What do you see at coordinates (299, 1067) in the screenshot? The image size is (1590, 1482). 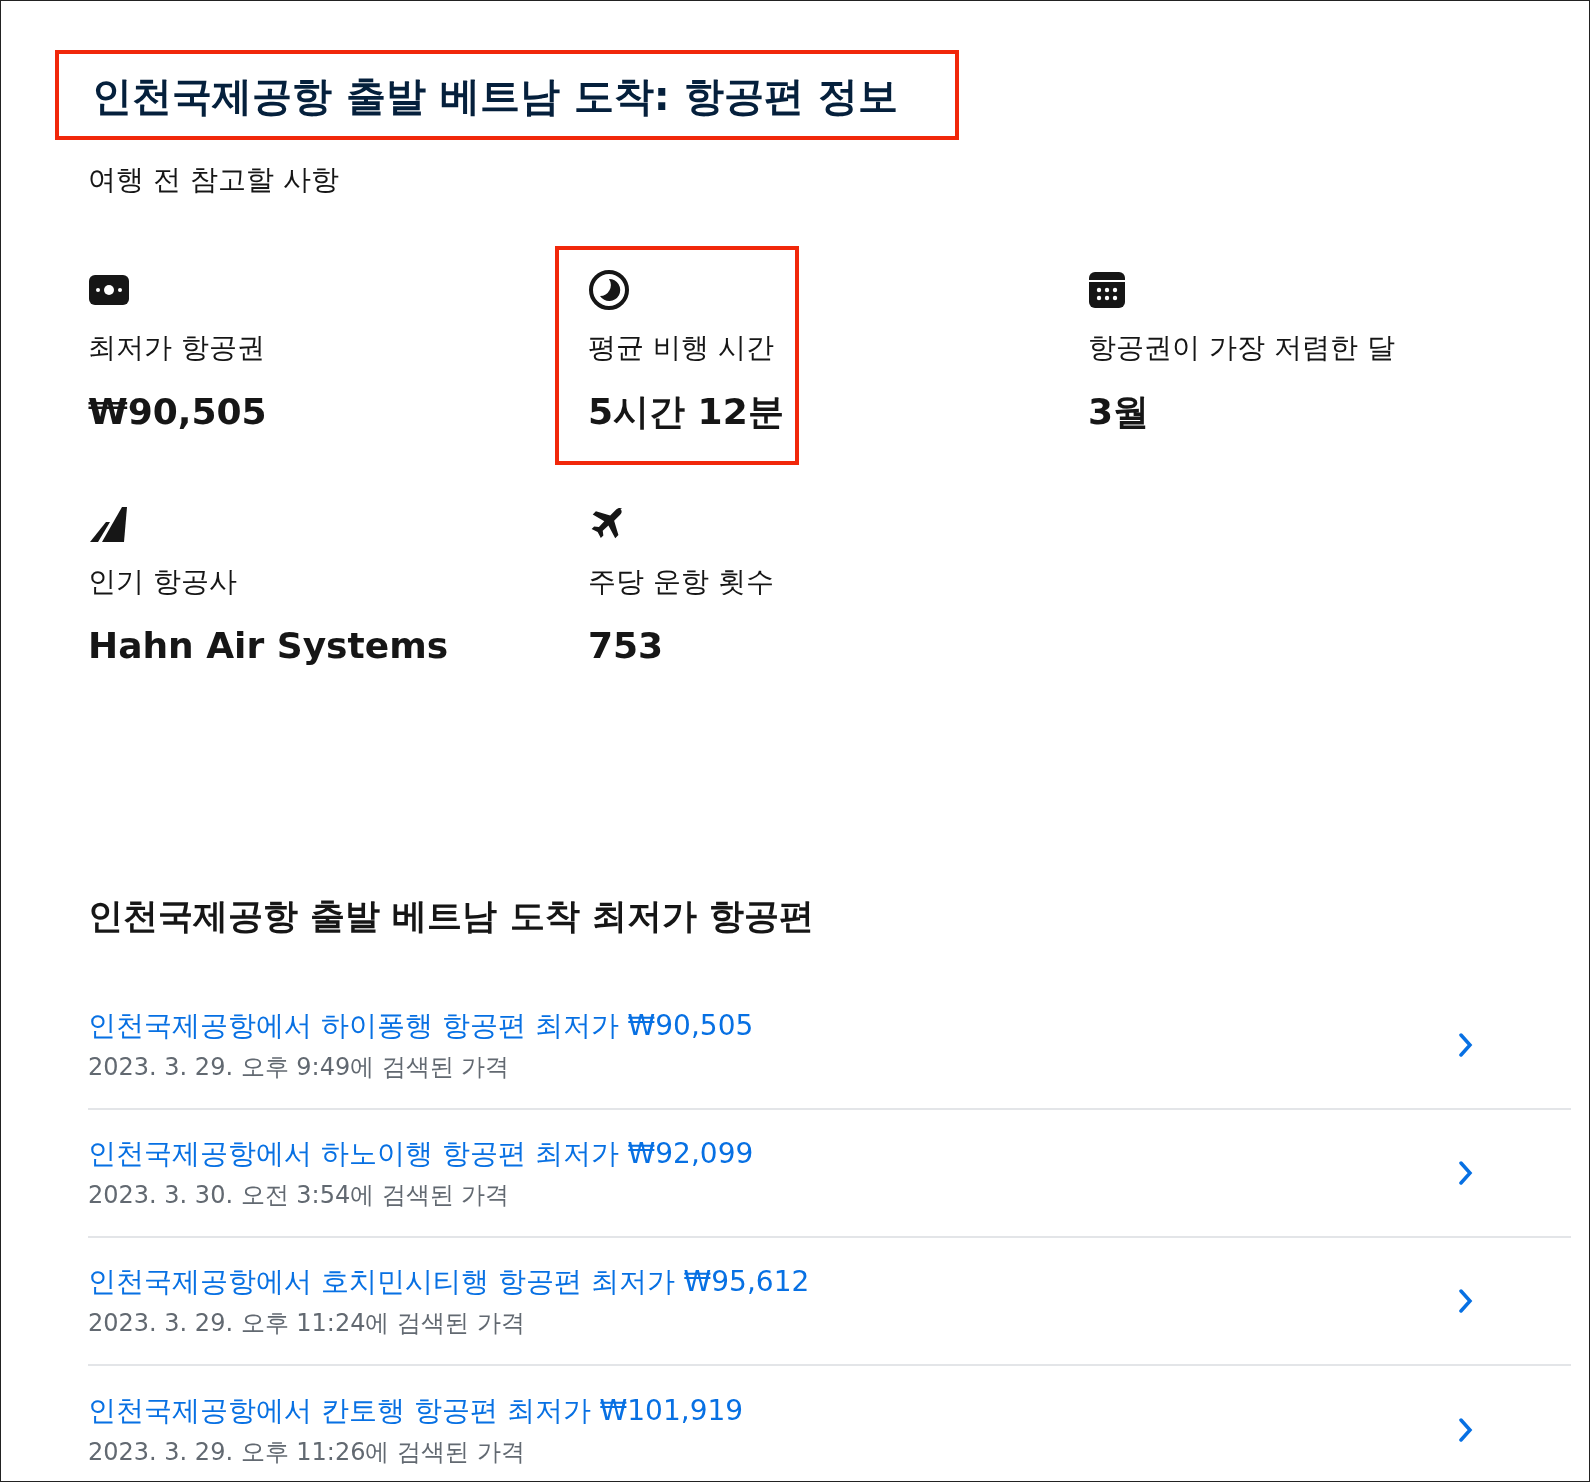 I see `search-time: 2023. 3. 29. 오후 9:49에 검색된 가격` at bounding box center [299, 1067].